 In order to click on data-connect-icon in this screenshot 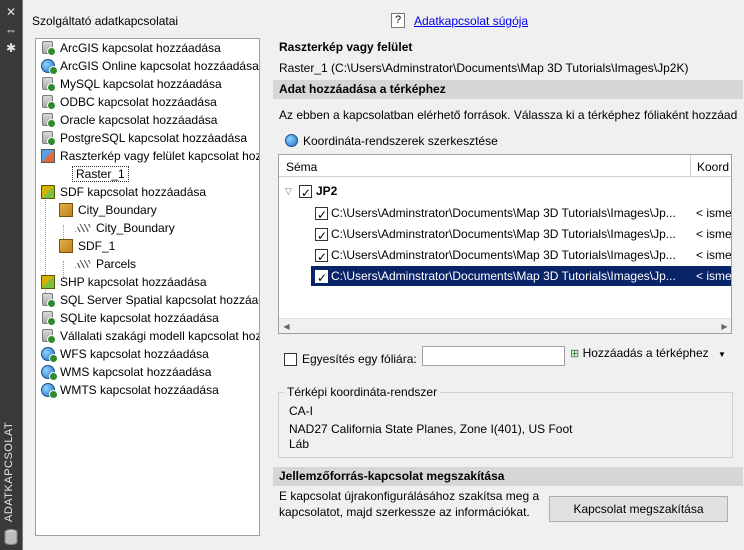, I will do `click(11, 537)`.